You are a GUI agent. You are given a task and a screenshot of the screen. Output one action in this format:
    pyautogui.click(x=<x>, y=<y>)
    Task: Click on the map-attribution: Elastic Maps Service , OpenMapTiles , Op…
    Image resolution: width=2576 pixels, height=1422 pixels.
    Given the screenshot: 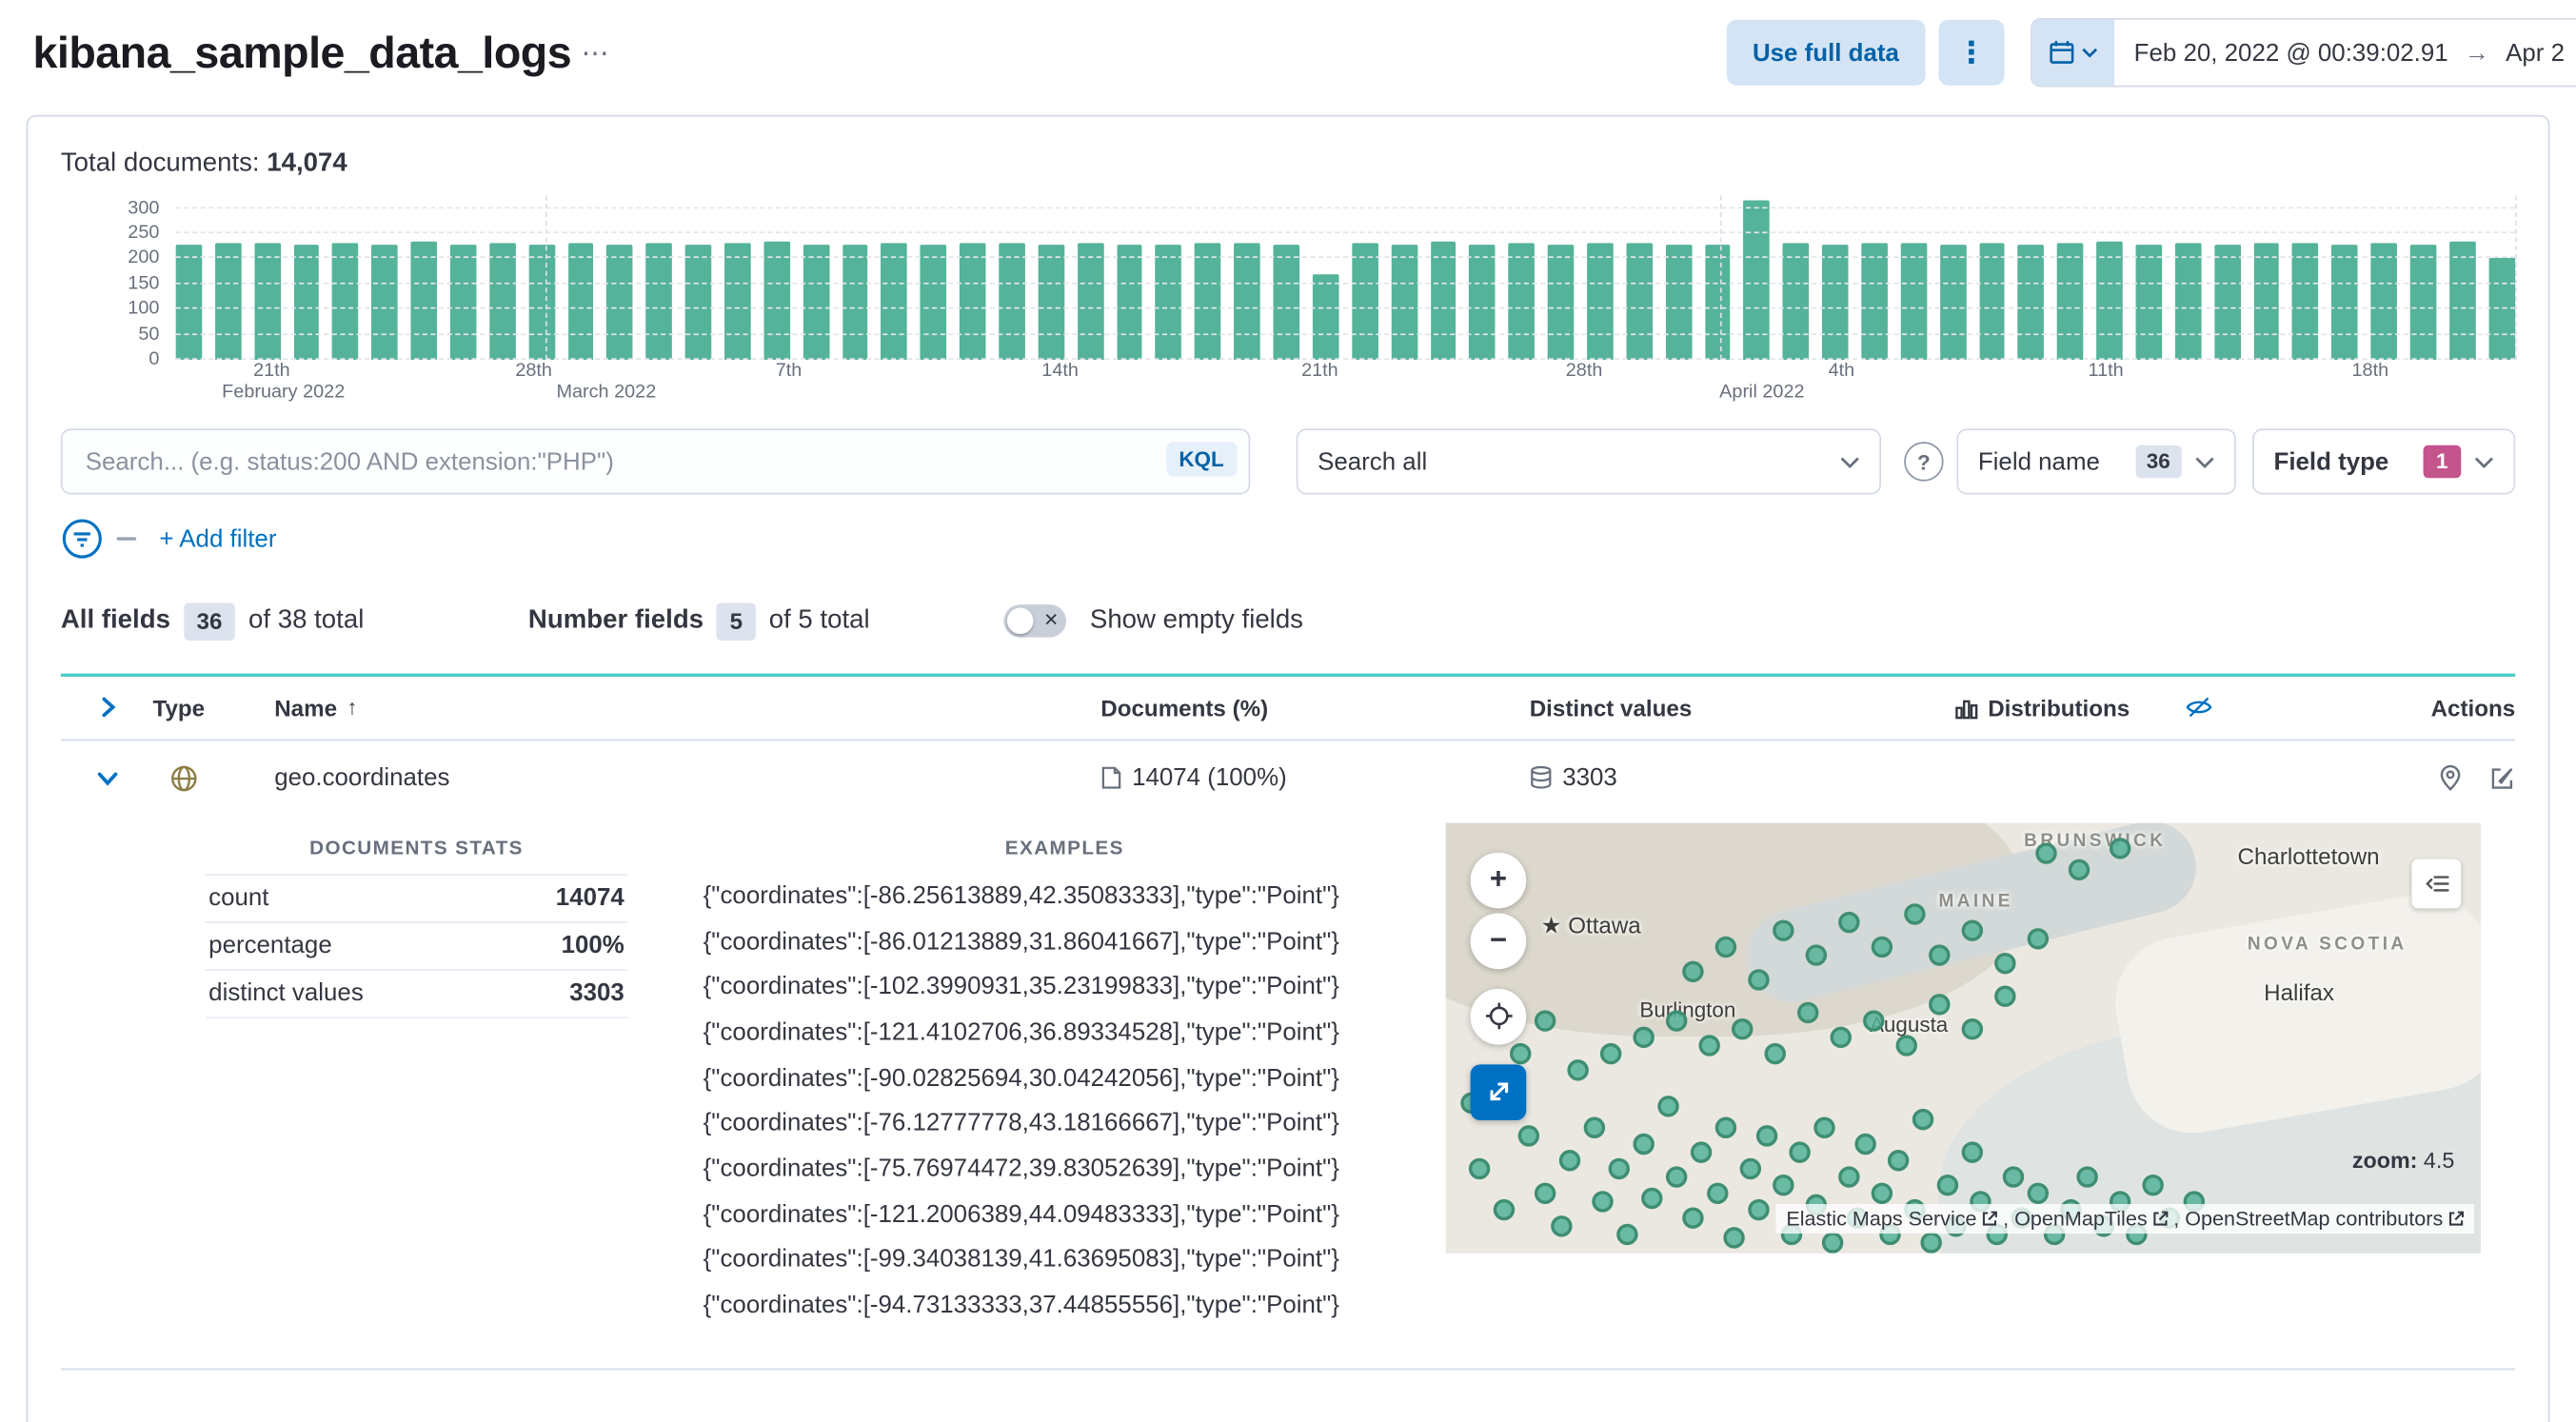 What is the action you would take?
    pyautogui.click(x=2125, y=1218)
    